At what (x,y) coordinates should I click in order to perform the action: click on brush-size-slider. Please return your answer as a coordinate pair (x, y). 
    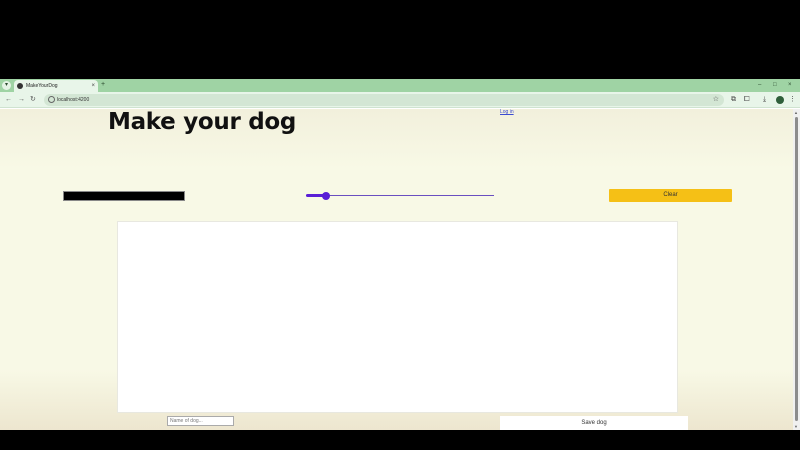
    Looking at the image, I should click on (400, 196).